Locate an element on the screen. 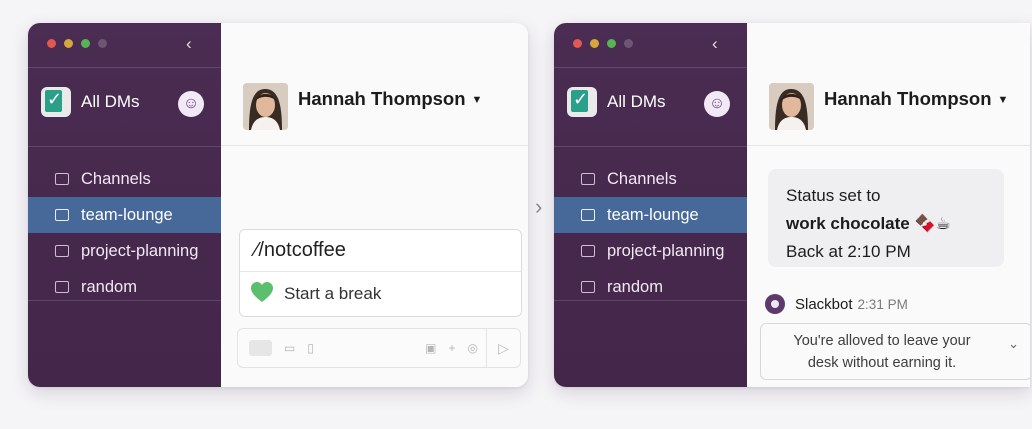  message-composer: ▭ ▯ ▣ + ◎ ▷ is located at coordinates (379, 348).